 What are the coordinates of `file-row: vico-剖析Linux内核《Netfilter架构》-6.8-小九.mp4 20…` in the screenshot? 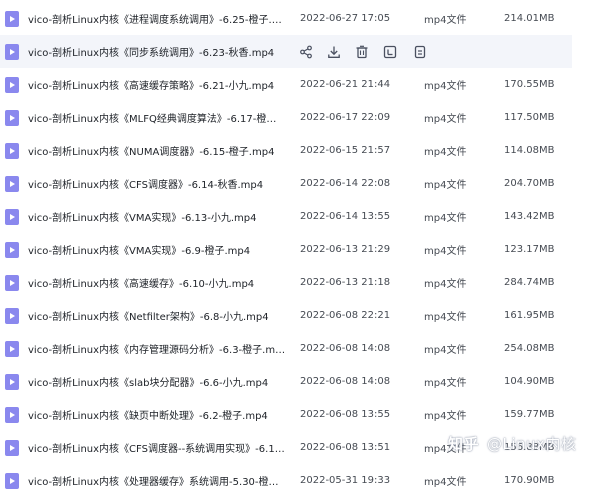 It's located at (300, 315).